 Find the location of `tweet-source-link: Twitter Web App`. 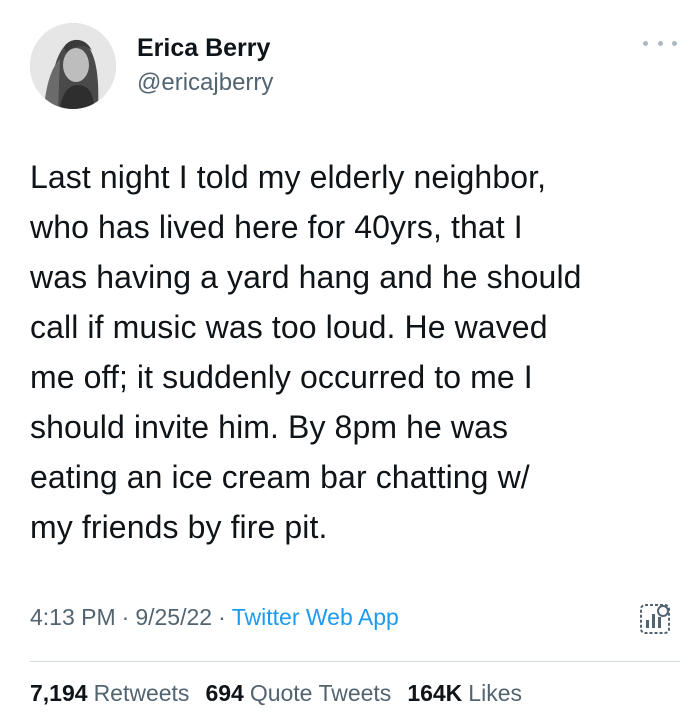

tweet-source-link: Twitter Web App is located at coordinates (315, 617).